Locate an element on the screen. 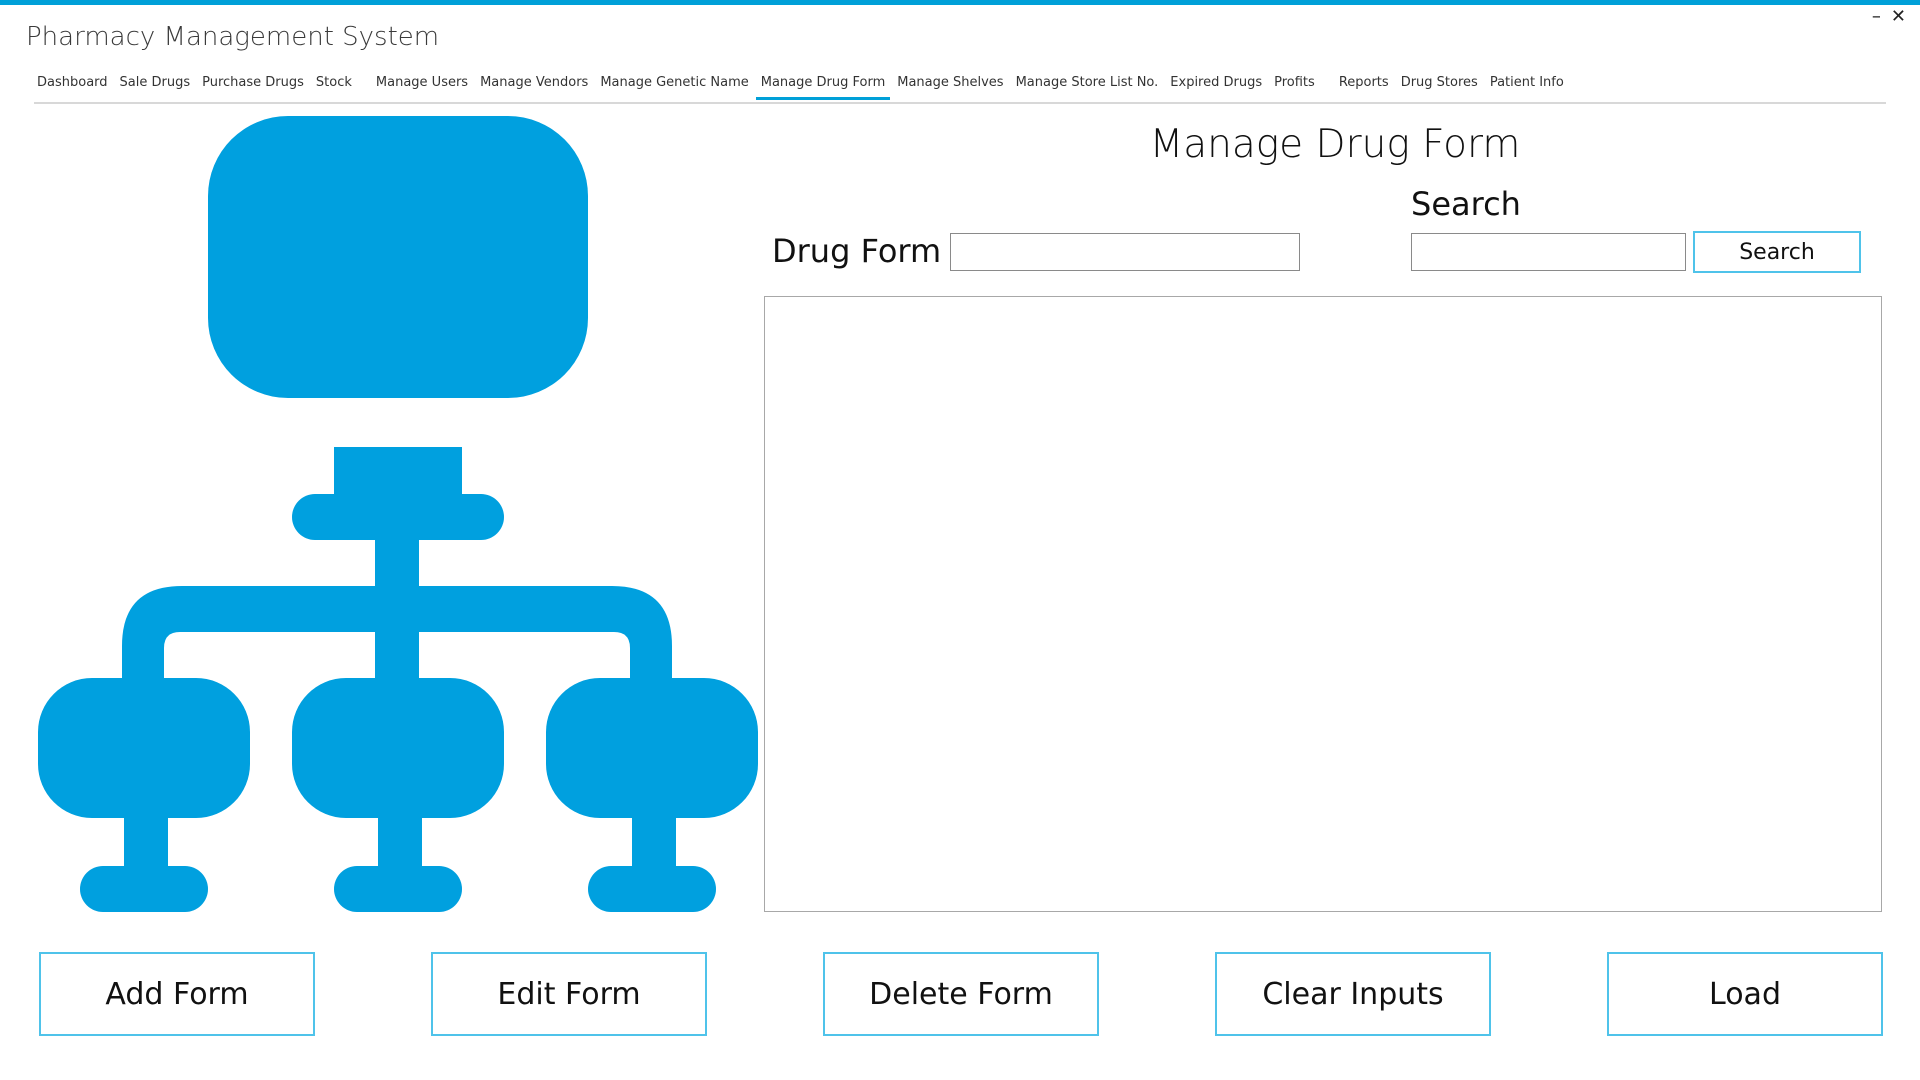 Image resolution: width=1920 pixels, height=1080 pixels. menu-item-dashboard: Dashboard is located at coordinates (72, 86).